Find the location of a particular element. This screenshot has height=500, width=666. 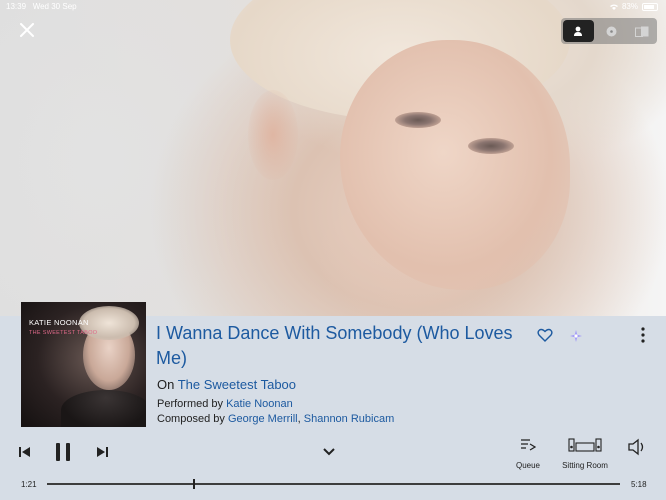

view-album-button is located at coordinates (641, 31).